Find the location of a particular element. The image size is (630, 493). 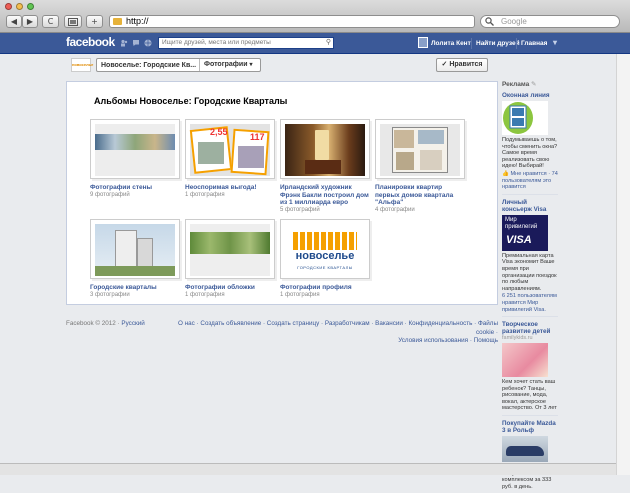

brand-logo-subtext: городские кварталы is located at coordinates (325, 267).